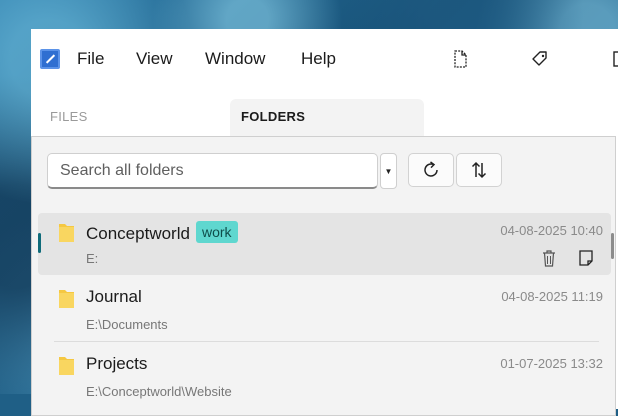 This screenshot has height=416, width=618. I want to click on refresh-icon, so click(431, 169).